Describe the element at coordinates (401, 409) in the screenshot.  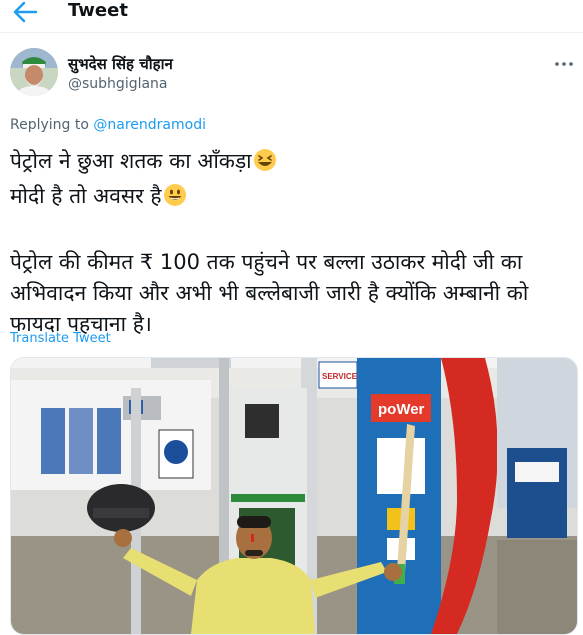
I see `power-sign: poWer` at that location.